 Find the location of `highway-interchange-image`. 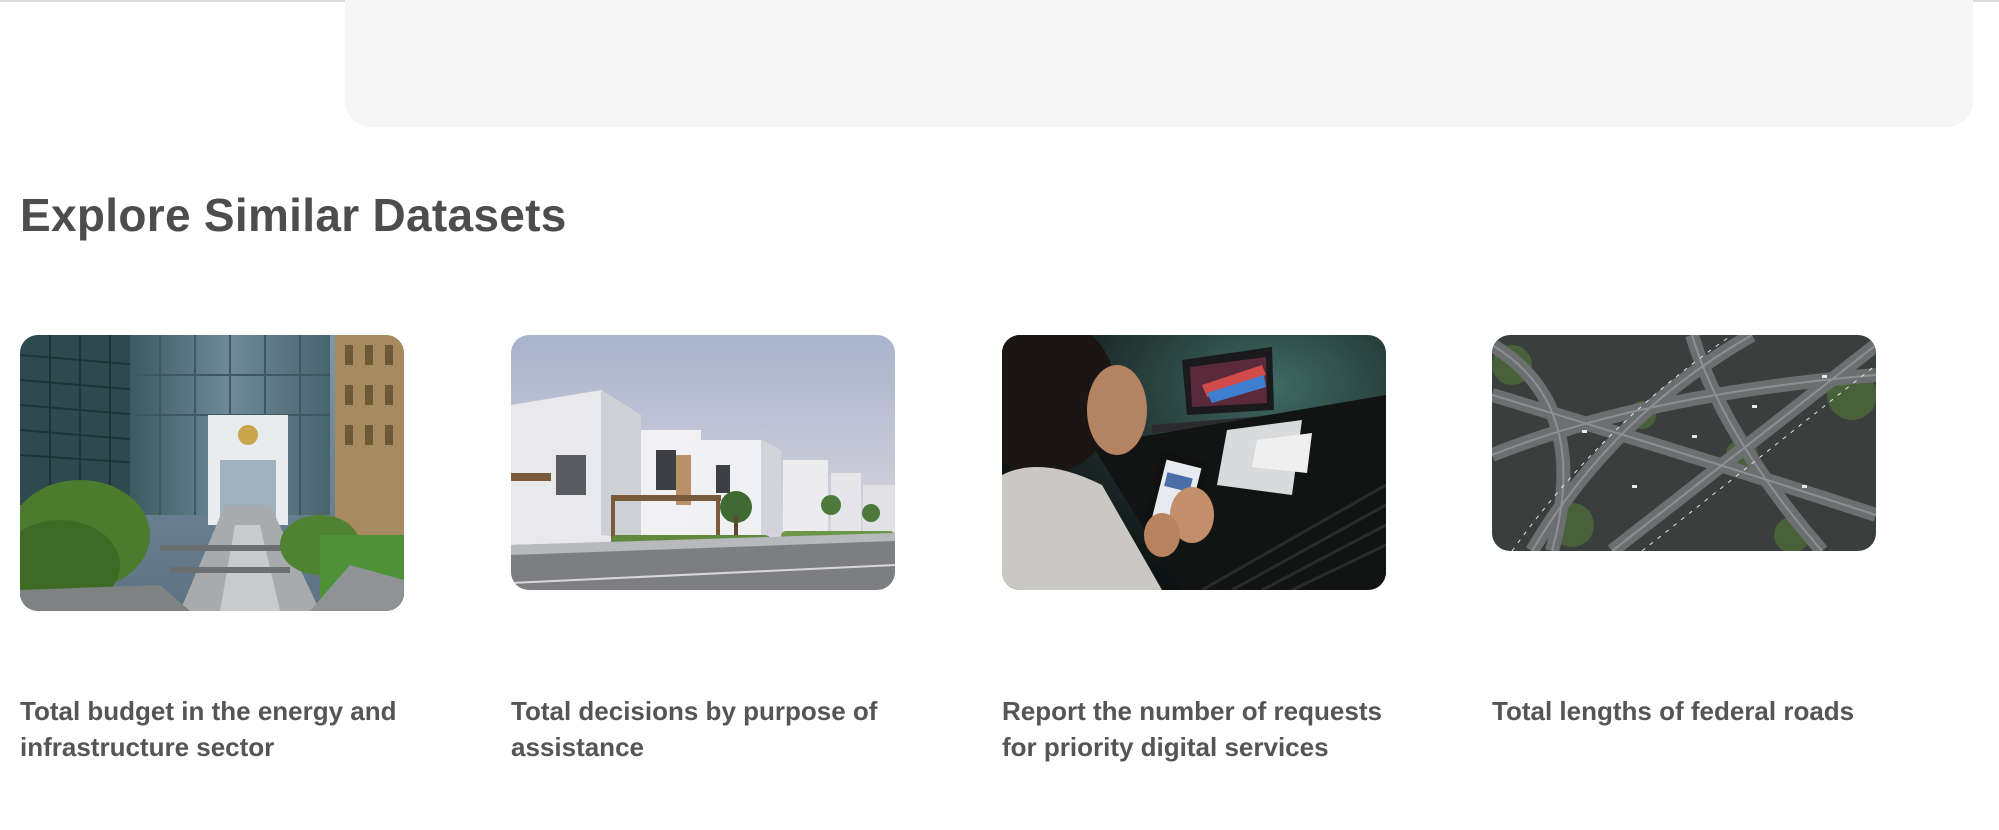

highway-interchange-image is located at coordinates (1684, 443).